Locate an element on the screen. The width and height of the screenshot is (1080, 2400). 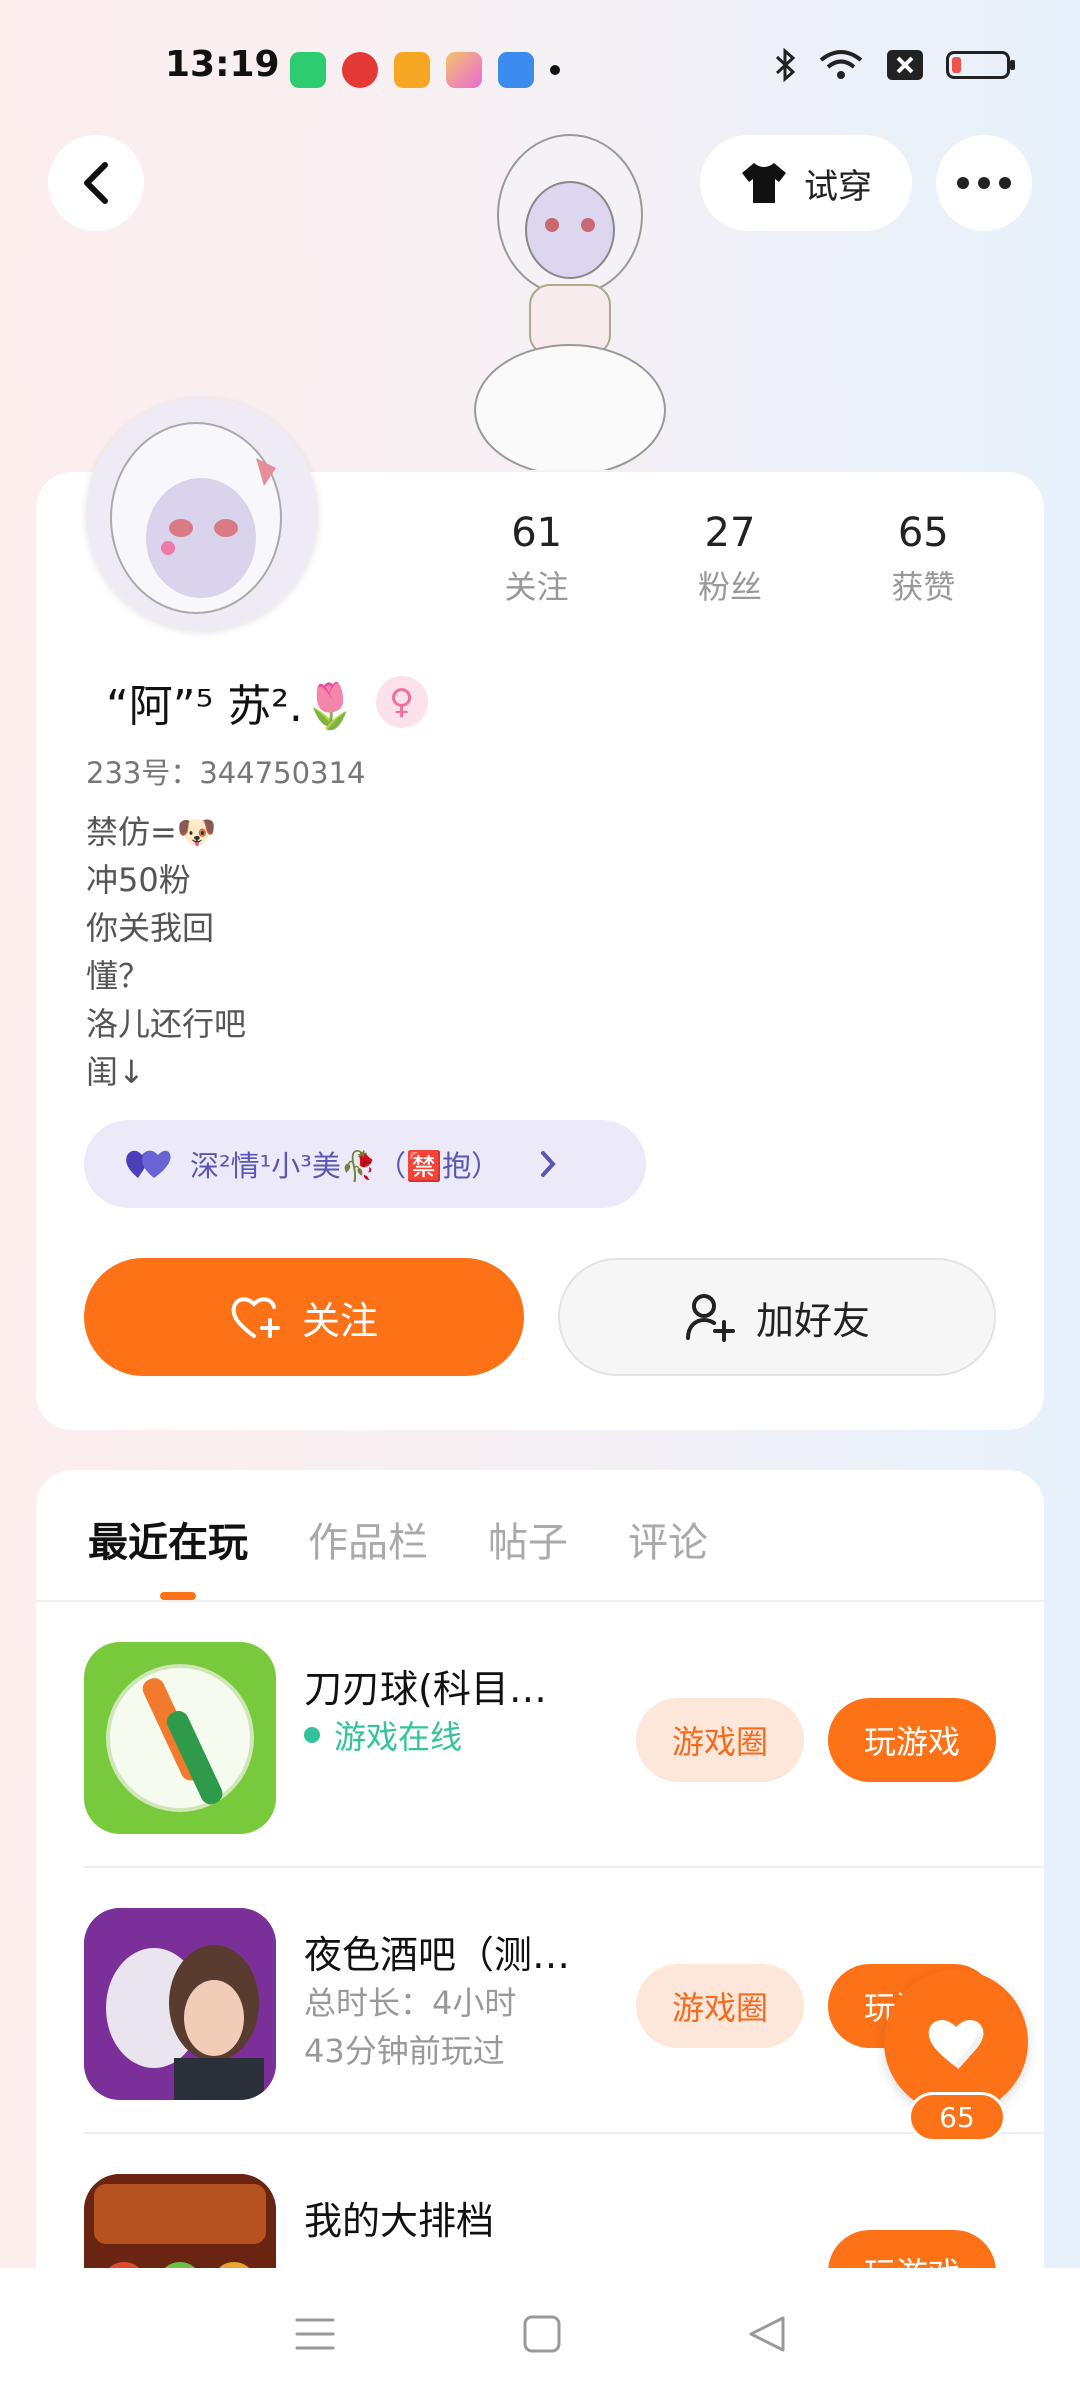
list-item: 夜色酒吧（测… 总时长：4小时 43分钟前玩过 游戏圈 玩游戏 is located at coordinates (540, 2001).